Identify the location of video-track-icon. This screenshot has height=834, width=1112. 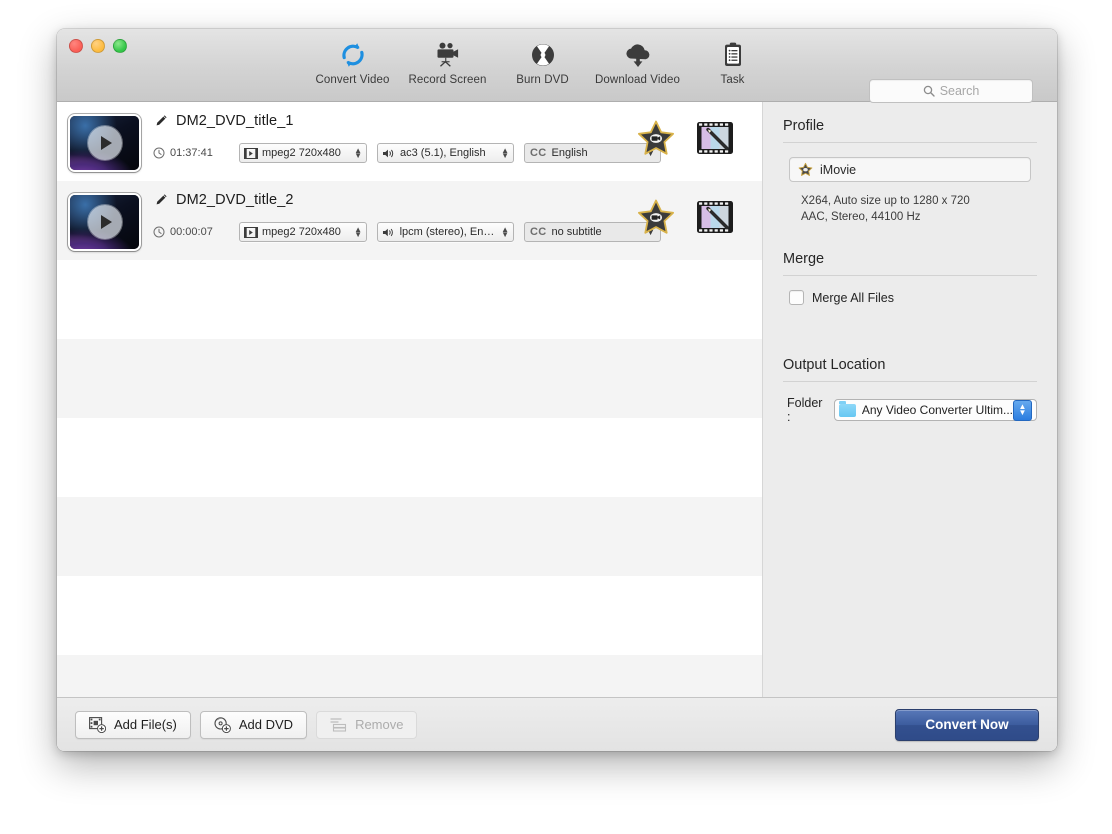
(251, 153).